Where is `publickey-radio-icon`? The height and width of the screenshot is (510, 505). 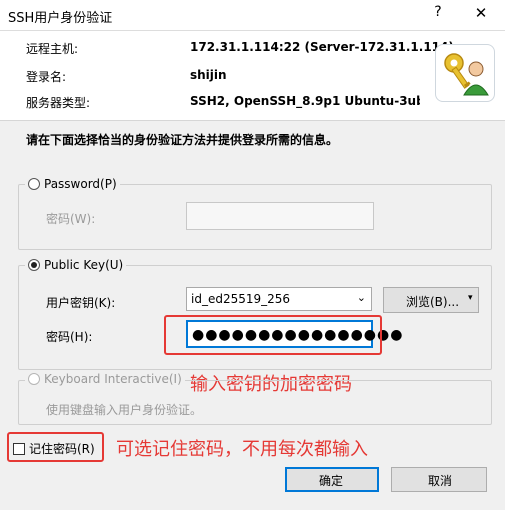
publickey-radio-icon is located at coordinates (34, 265).